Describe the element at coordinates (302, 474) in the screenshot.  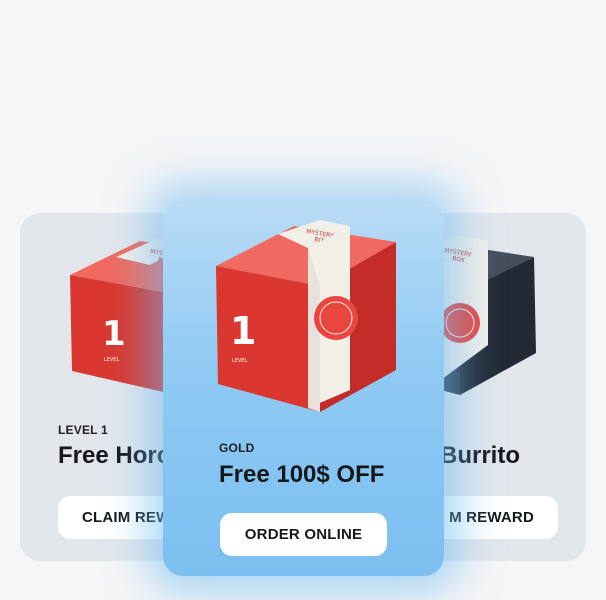
I see `card-title: Free 100$ OFF` at that location.